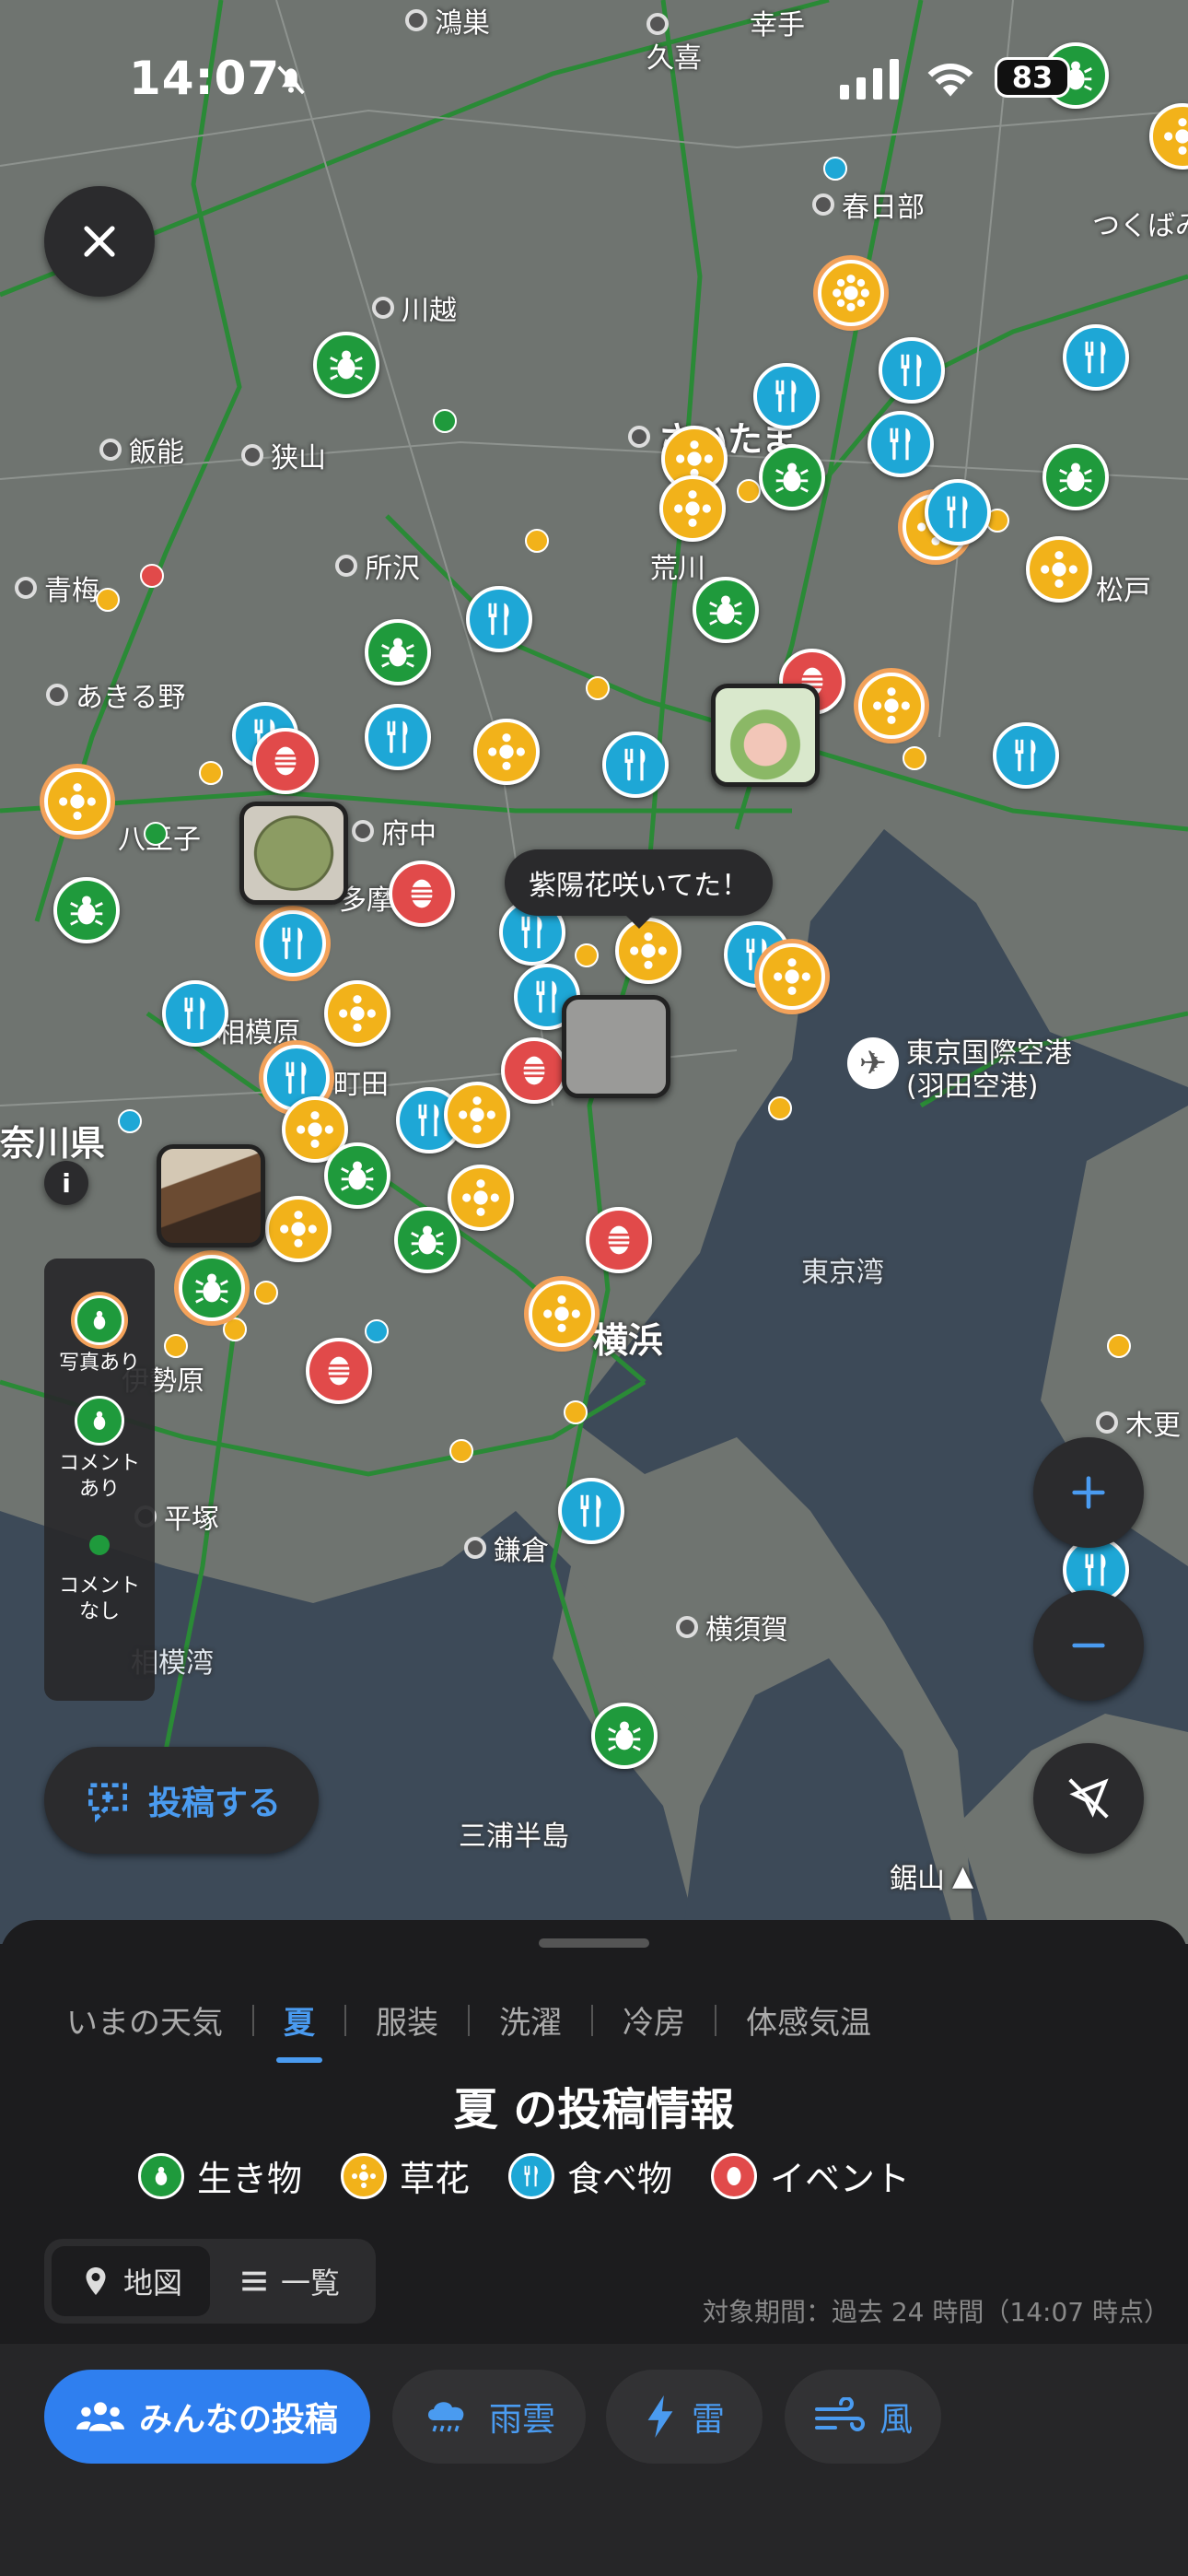 The width and height of the screenshot is (1188, 2576). Describe the element at coordinates (594, 1943) in the screenshot. I see `sheet-grabber` at that location.